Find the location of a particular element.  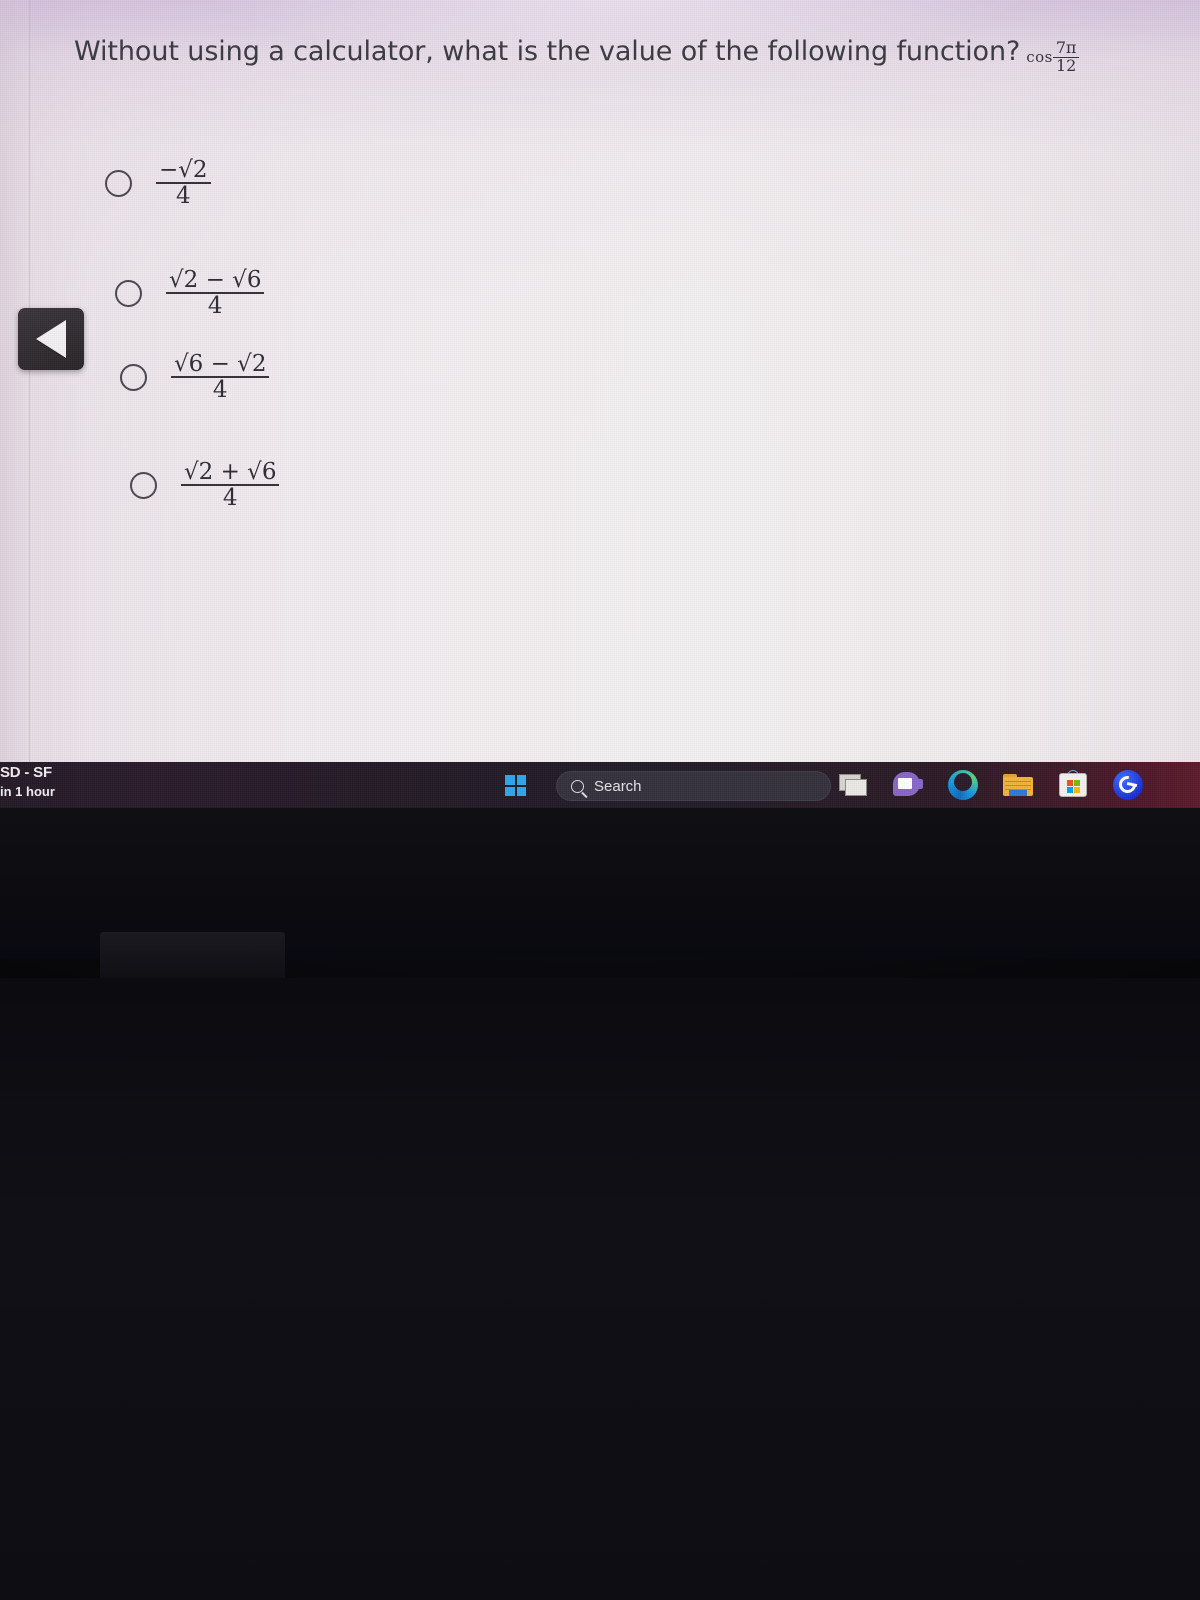

option-a-fraction: −√2 4 is located at coordinates (183, 183).